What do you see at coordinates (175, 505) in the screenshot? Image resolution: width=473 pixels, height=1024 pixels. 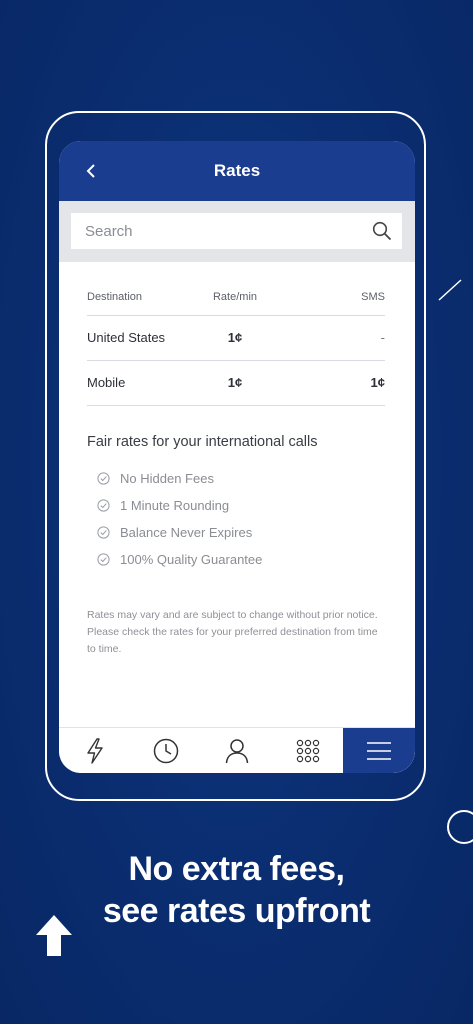 I see `feature-label: 1 Minute Rounding` at bounding box center [175, 505].